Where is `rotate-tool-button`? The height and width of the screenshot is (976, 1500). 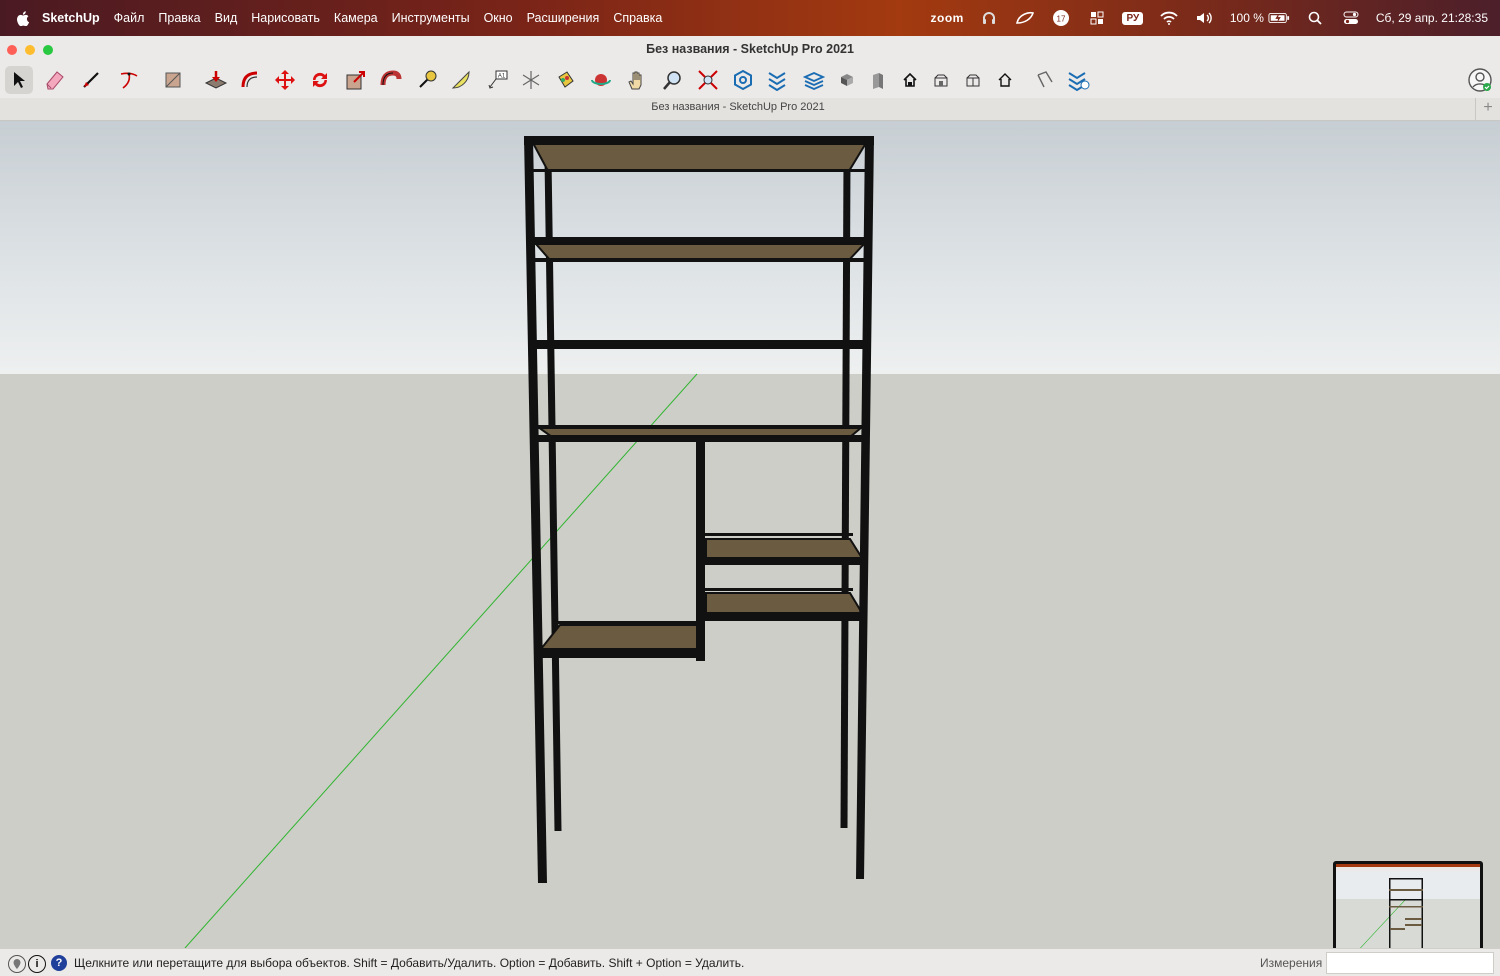 rotate-tool-button is located at coordinates (320, 80).